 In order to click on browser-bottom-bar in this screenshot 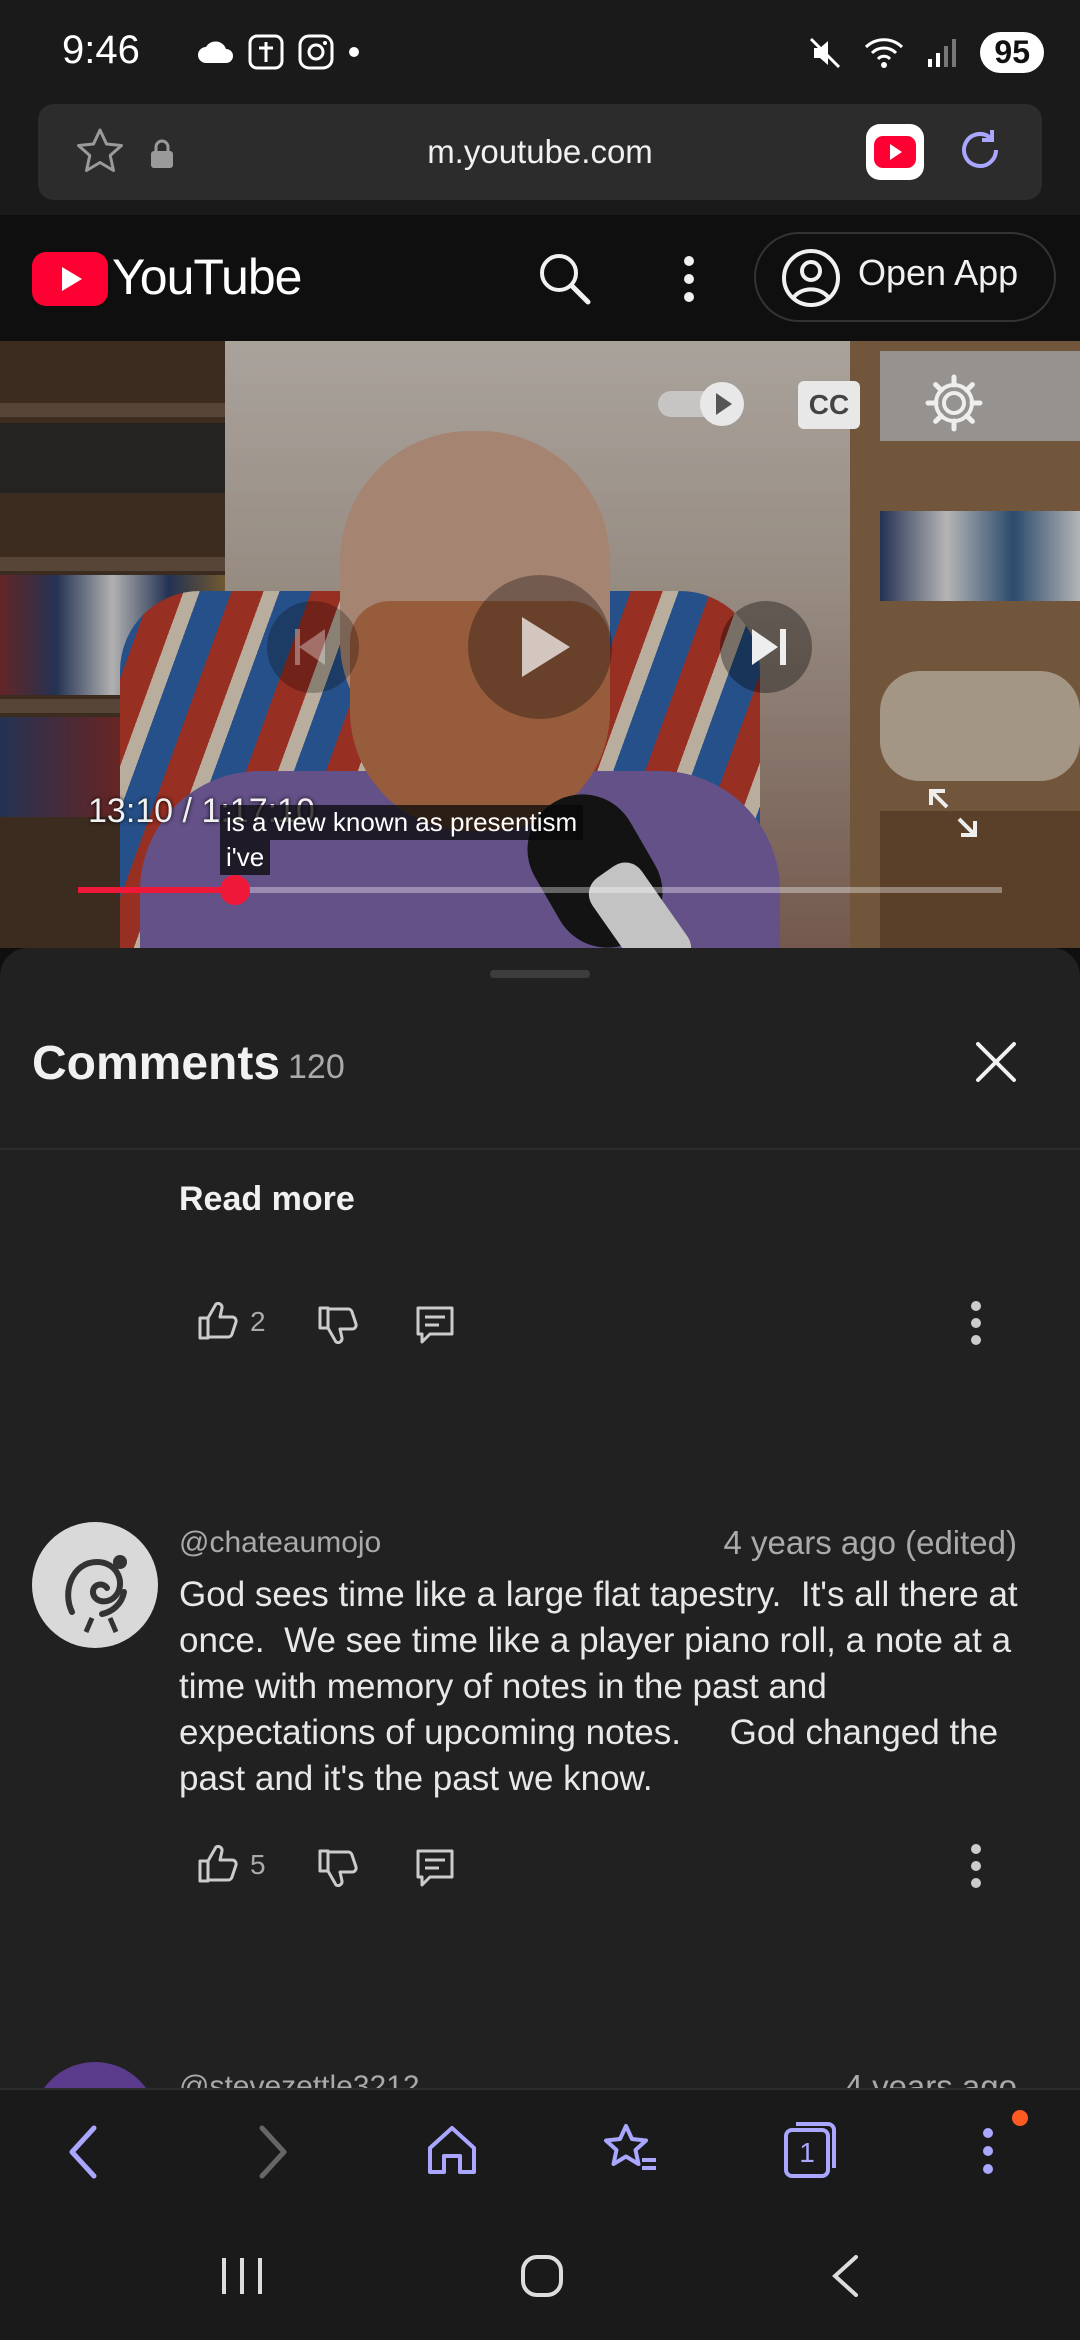, I will do `click(540, 2154)`.